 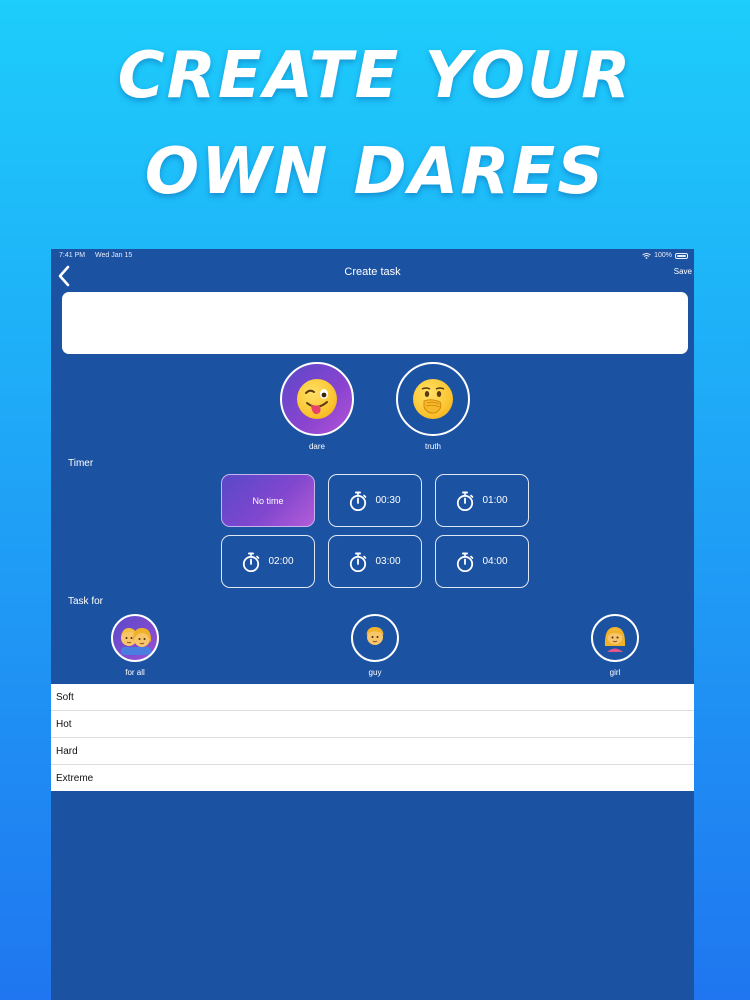 What do you see at coordinates (136, 641) in the screenshot?
I see `couple-icon` at bounding box center [136, 641].